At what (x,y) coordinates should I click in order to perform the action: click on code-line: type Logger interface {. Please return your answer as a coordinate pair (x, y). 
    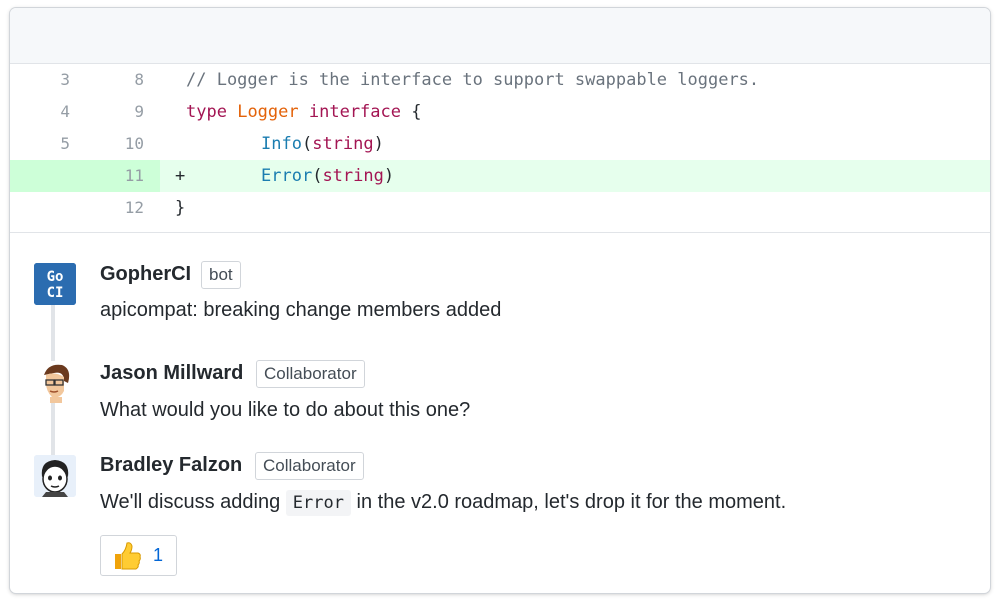
    Looking at the image, I should click on (304, 112).